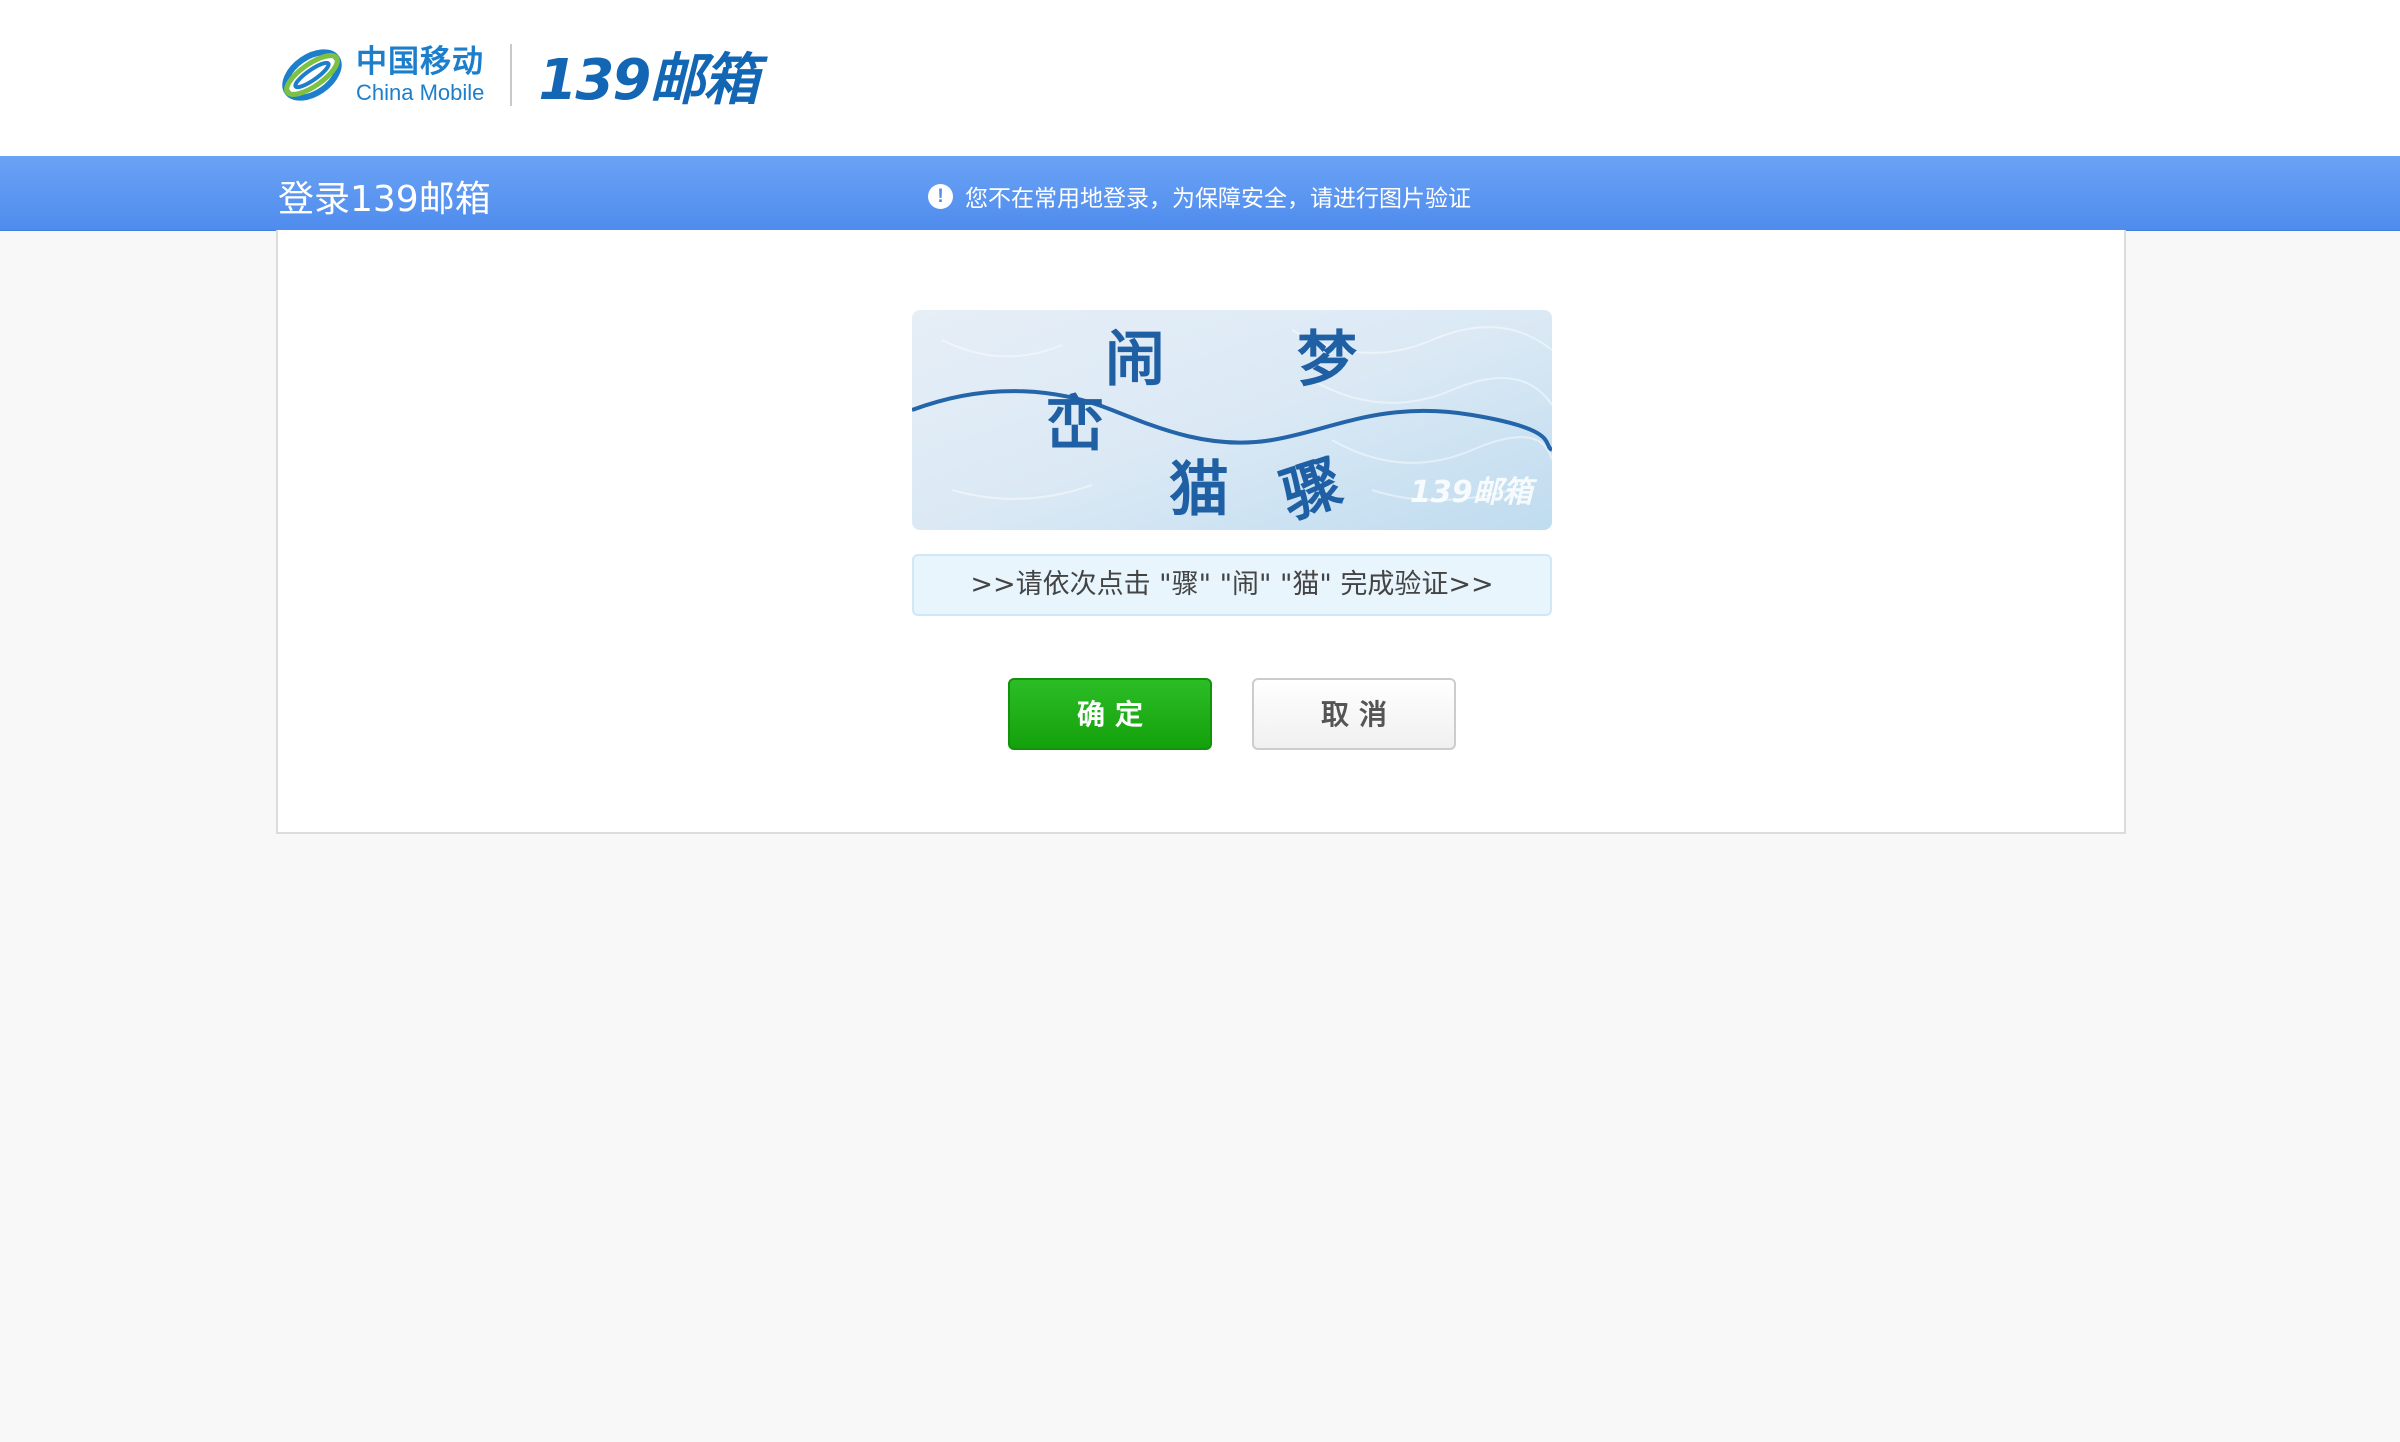  I want to click on captcha-char-1: 闹, so click(1135, 360).